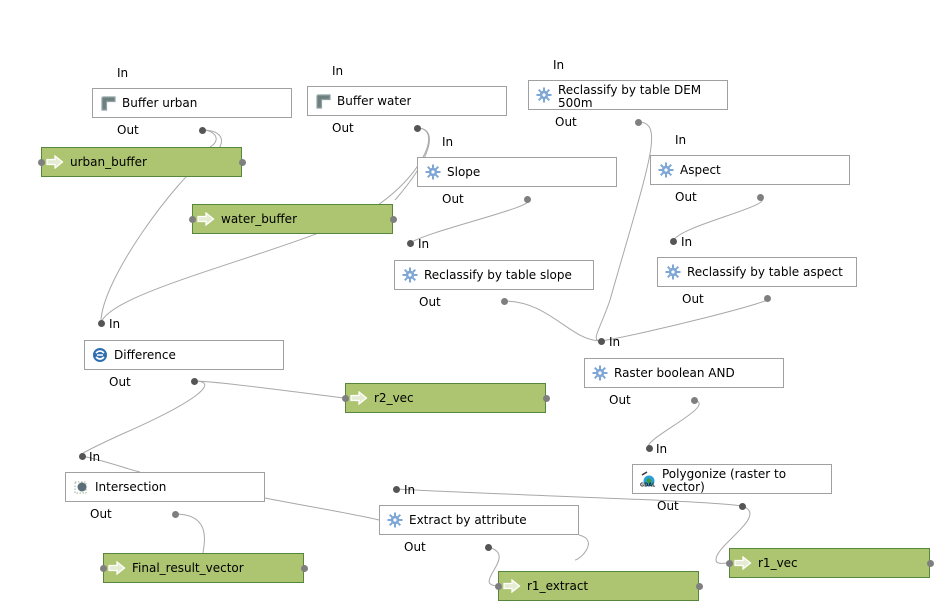 The image size is (941, 613). What do you see at coordinates (674, 373) in the screenshot?
I see `algorithm-label: Raster boolean AND` at bounding box center [674, 373].